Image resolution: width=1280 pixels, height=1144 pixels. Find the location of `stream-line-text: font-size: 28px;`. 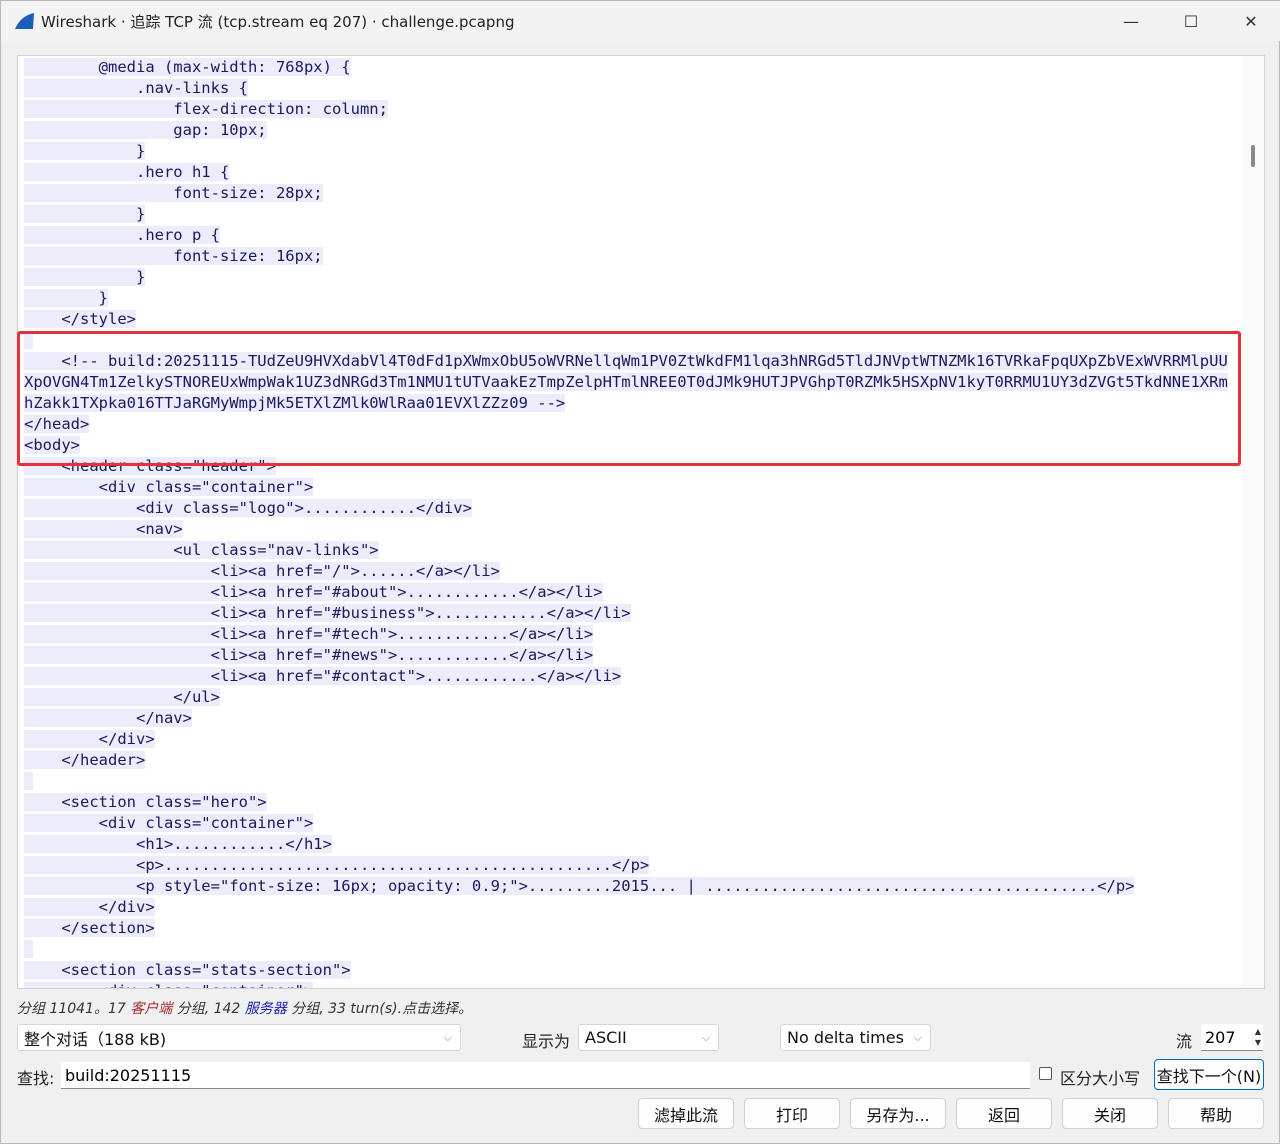

stream-line-text: font-size: 28px; is located at coordinates (173, 193).